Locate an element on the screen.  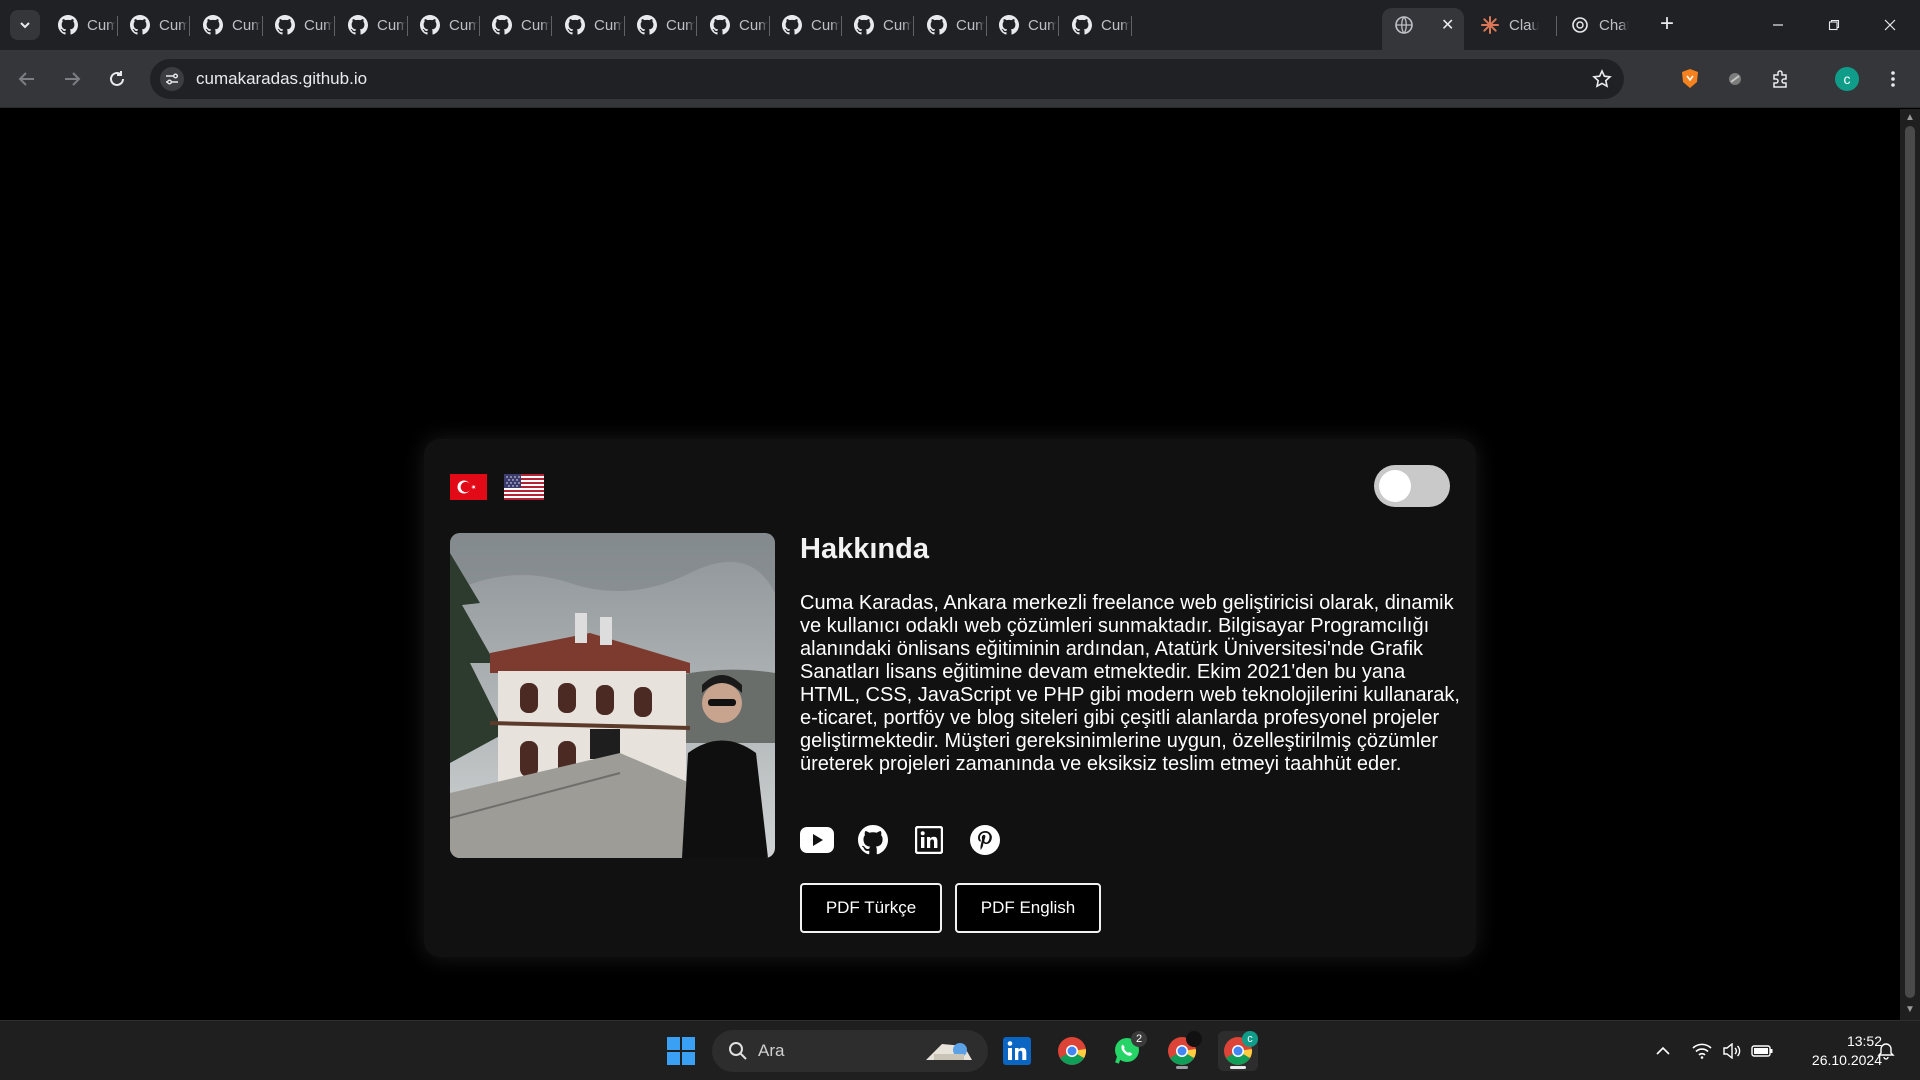
url-text: cumakaradas.github.io is located at coordinates (281, 79).